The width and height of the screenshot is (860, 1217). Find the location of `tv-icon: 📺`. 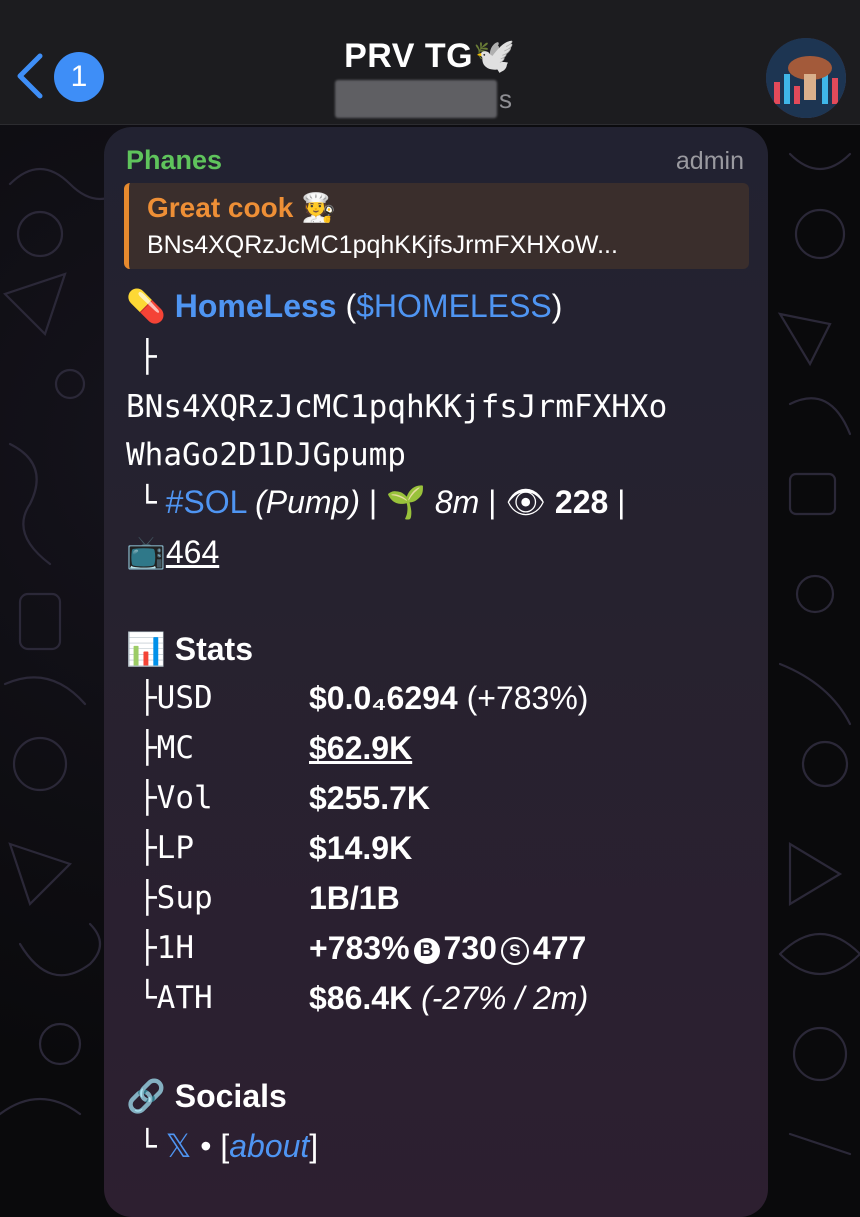

tv-icon: 📺 is located at coordinates (146, 552).